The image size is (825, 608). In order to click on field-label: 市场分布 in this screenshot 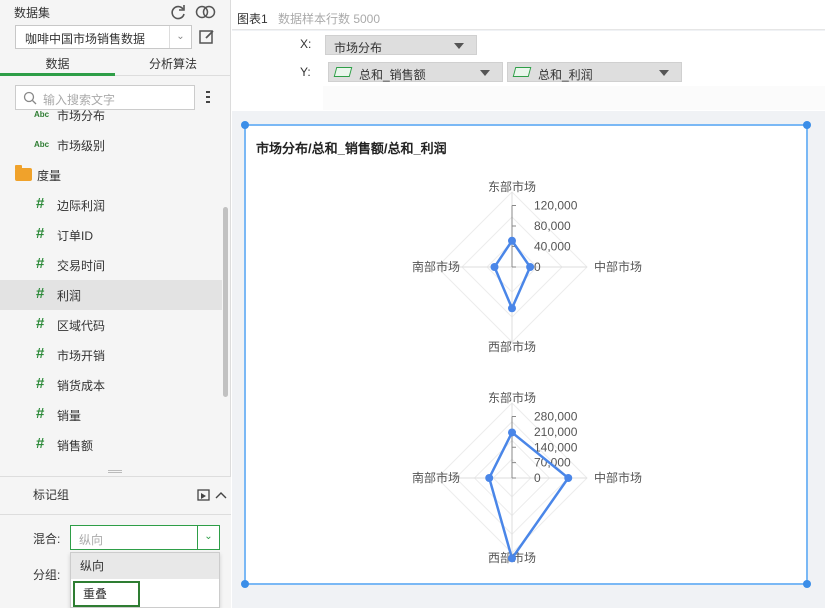, I will do `click(81, 116)`.